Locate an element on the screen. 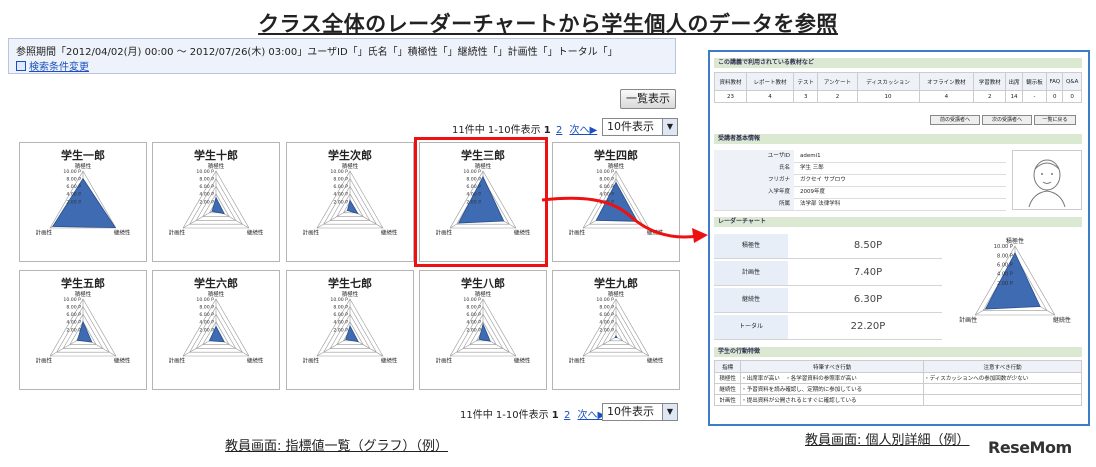 The width and height of the screenshot is (1096, 467). usage-value-cell: 0 is located at coordinates (1072, 96).